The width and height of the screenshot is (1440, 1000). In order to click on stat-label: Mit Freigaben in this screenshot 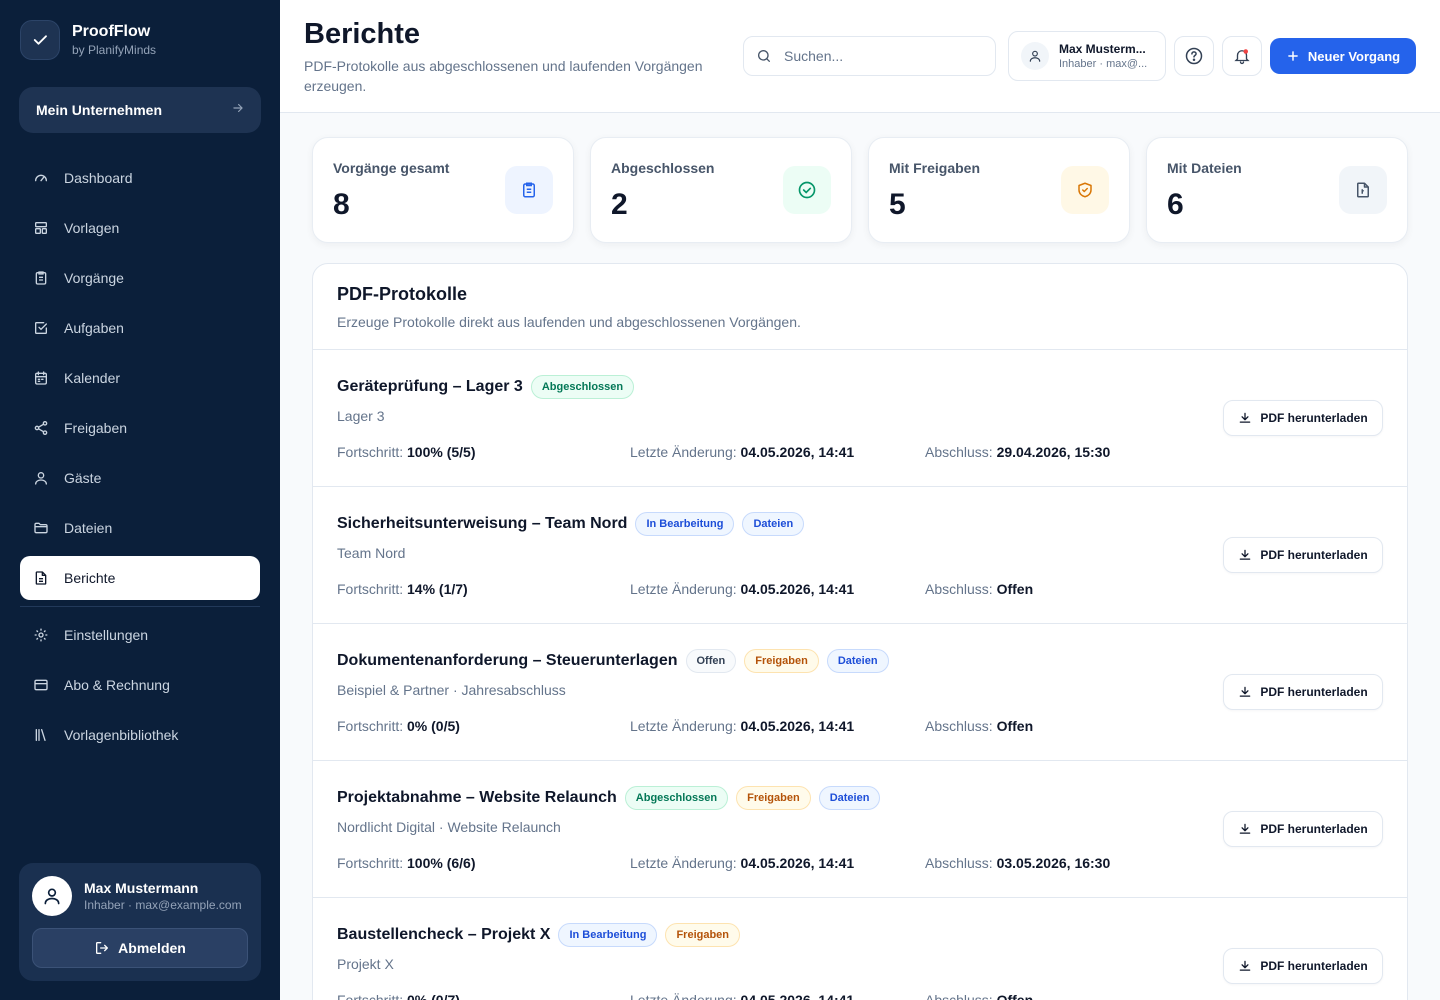, I will do `click(935, 168)`.